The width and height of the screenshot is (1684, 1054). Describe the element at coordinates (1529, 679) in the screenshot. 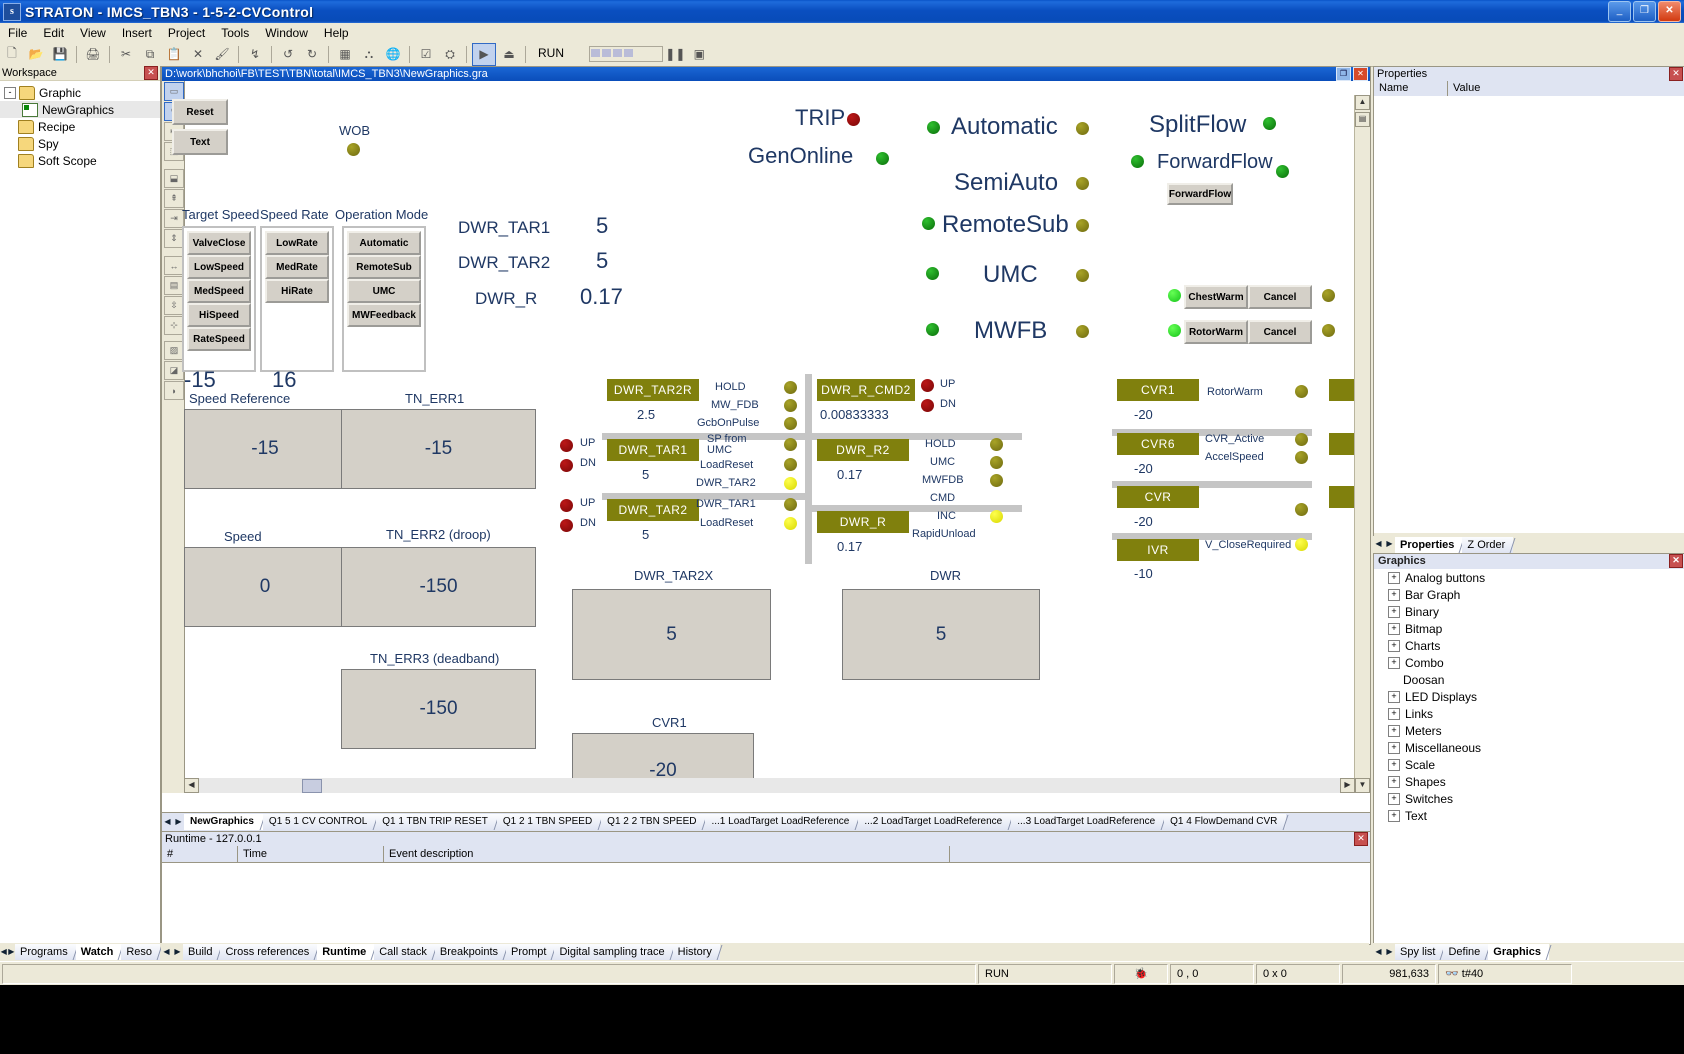

I see `graphics-item-doosan: Doosan` at that location.